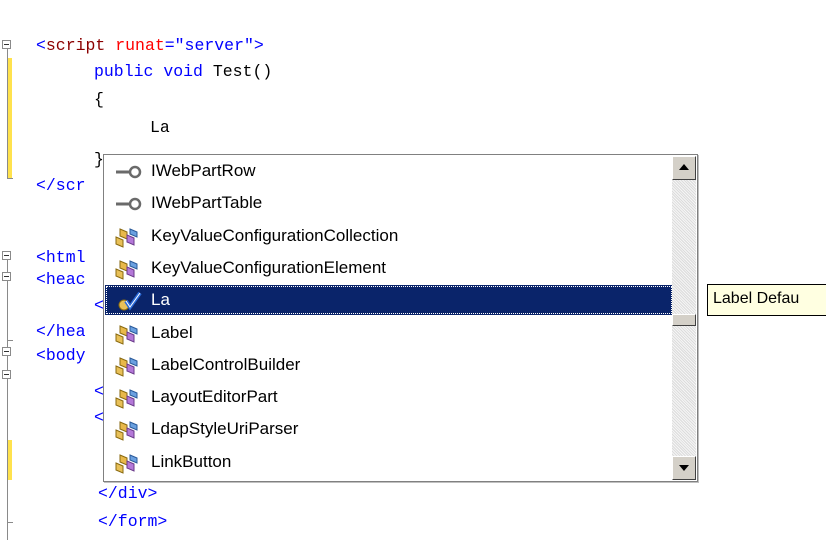 This screenshot has height=540, width=826. I want to click on code-line-4: La, so click(160, 127).